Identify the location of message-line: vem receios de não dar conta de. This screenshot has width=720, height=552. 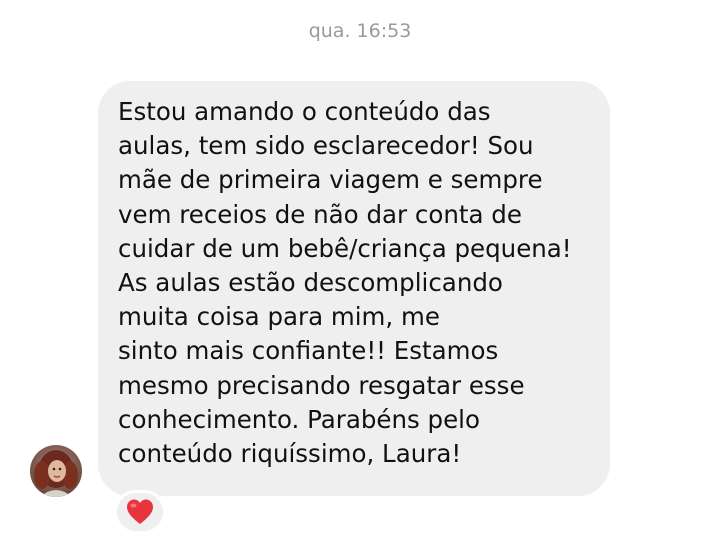
(320, 214).